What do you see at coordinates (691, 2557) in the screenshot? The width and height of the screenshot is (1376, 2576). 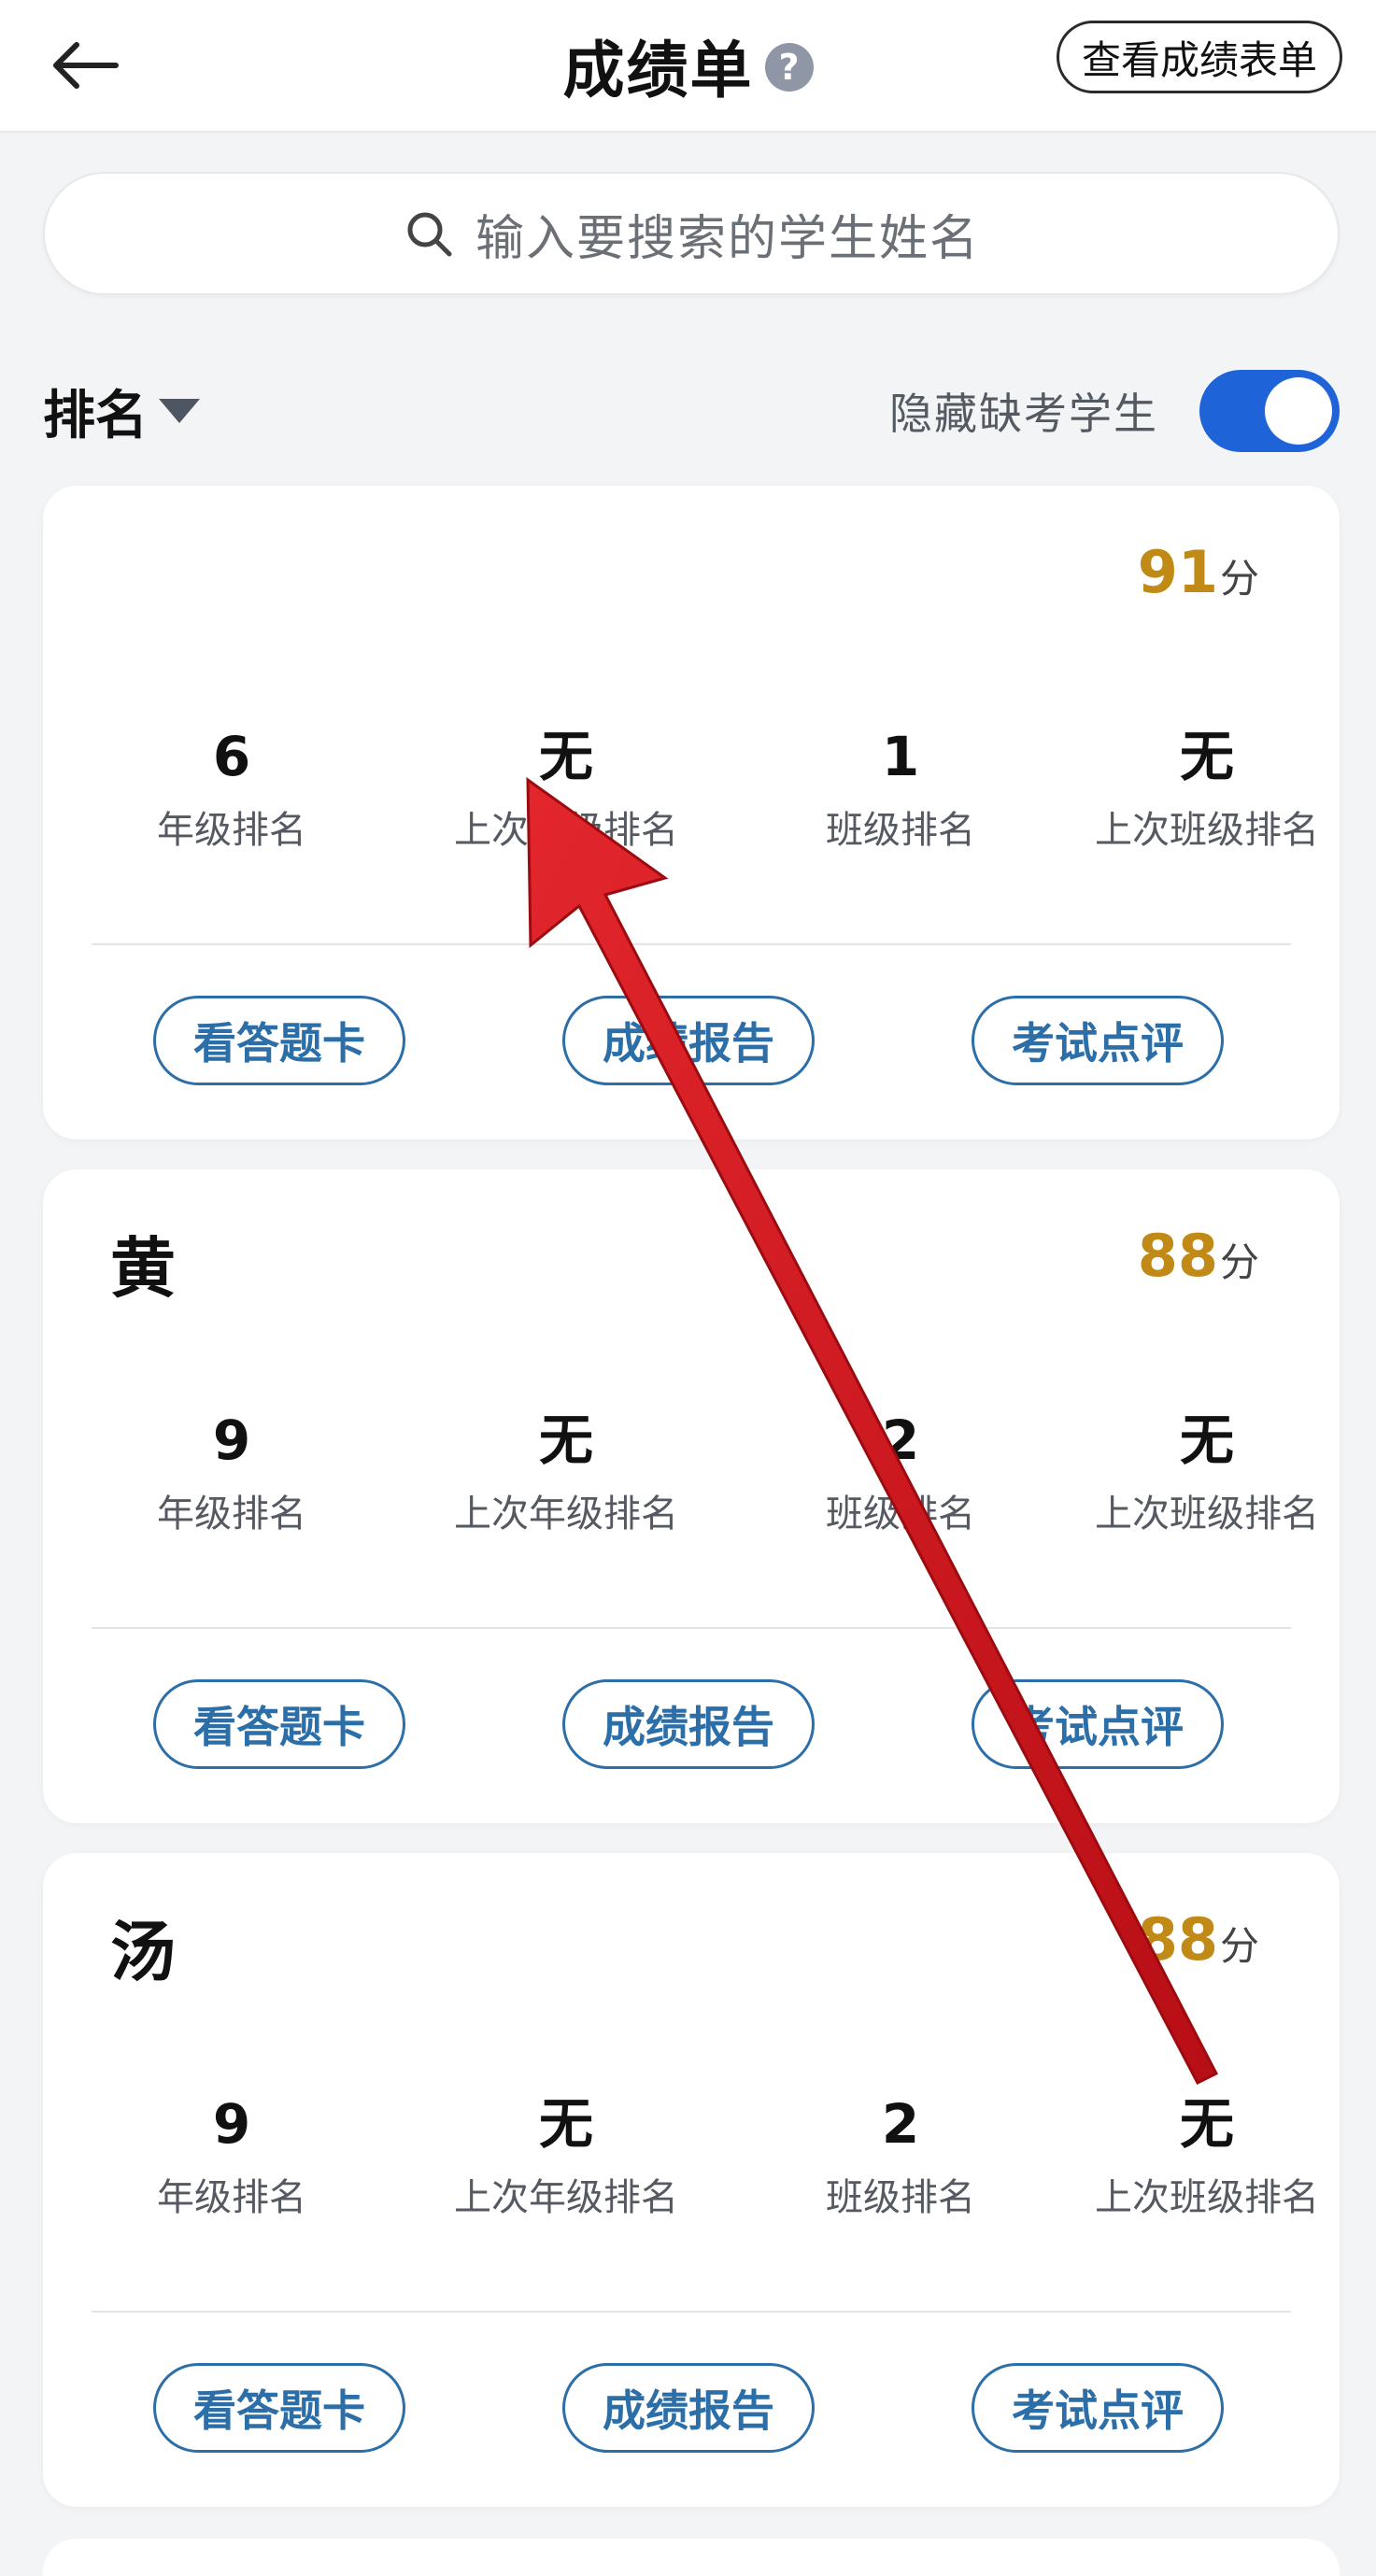 I see `student-card-partial` at bounding box center [691, 2557].